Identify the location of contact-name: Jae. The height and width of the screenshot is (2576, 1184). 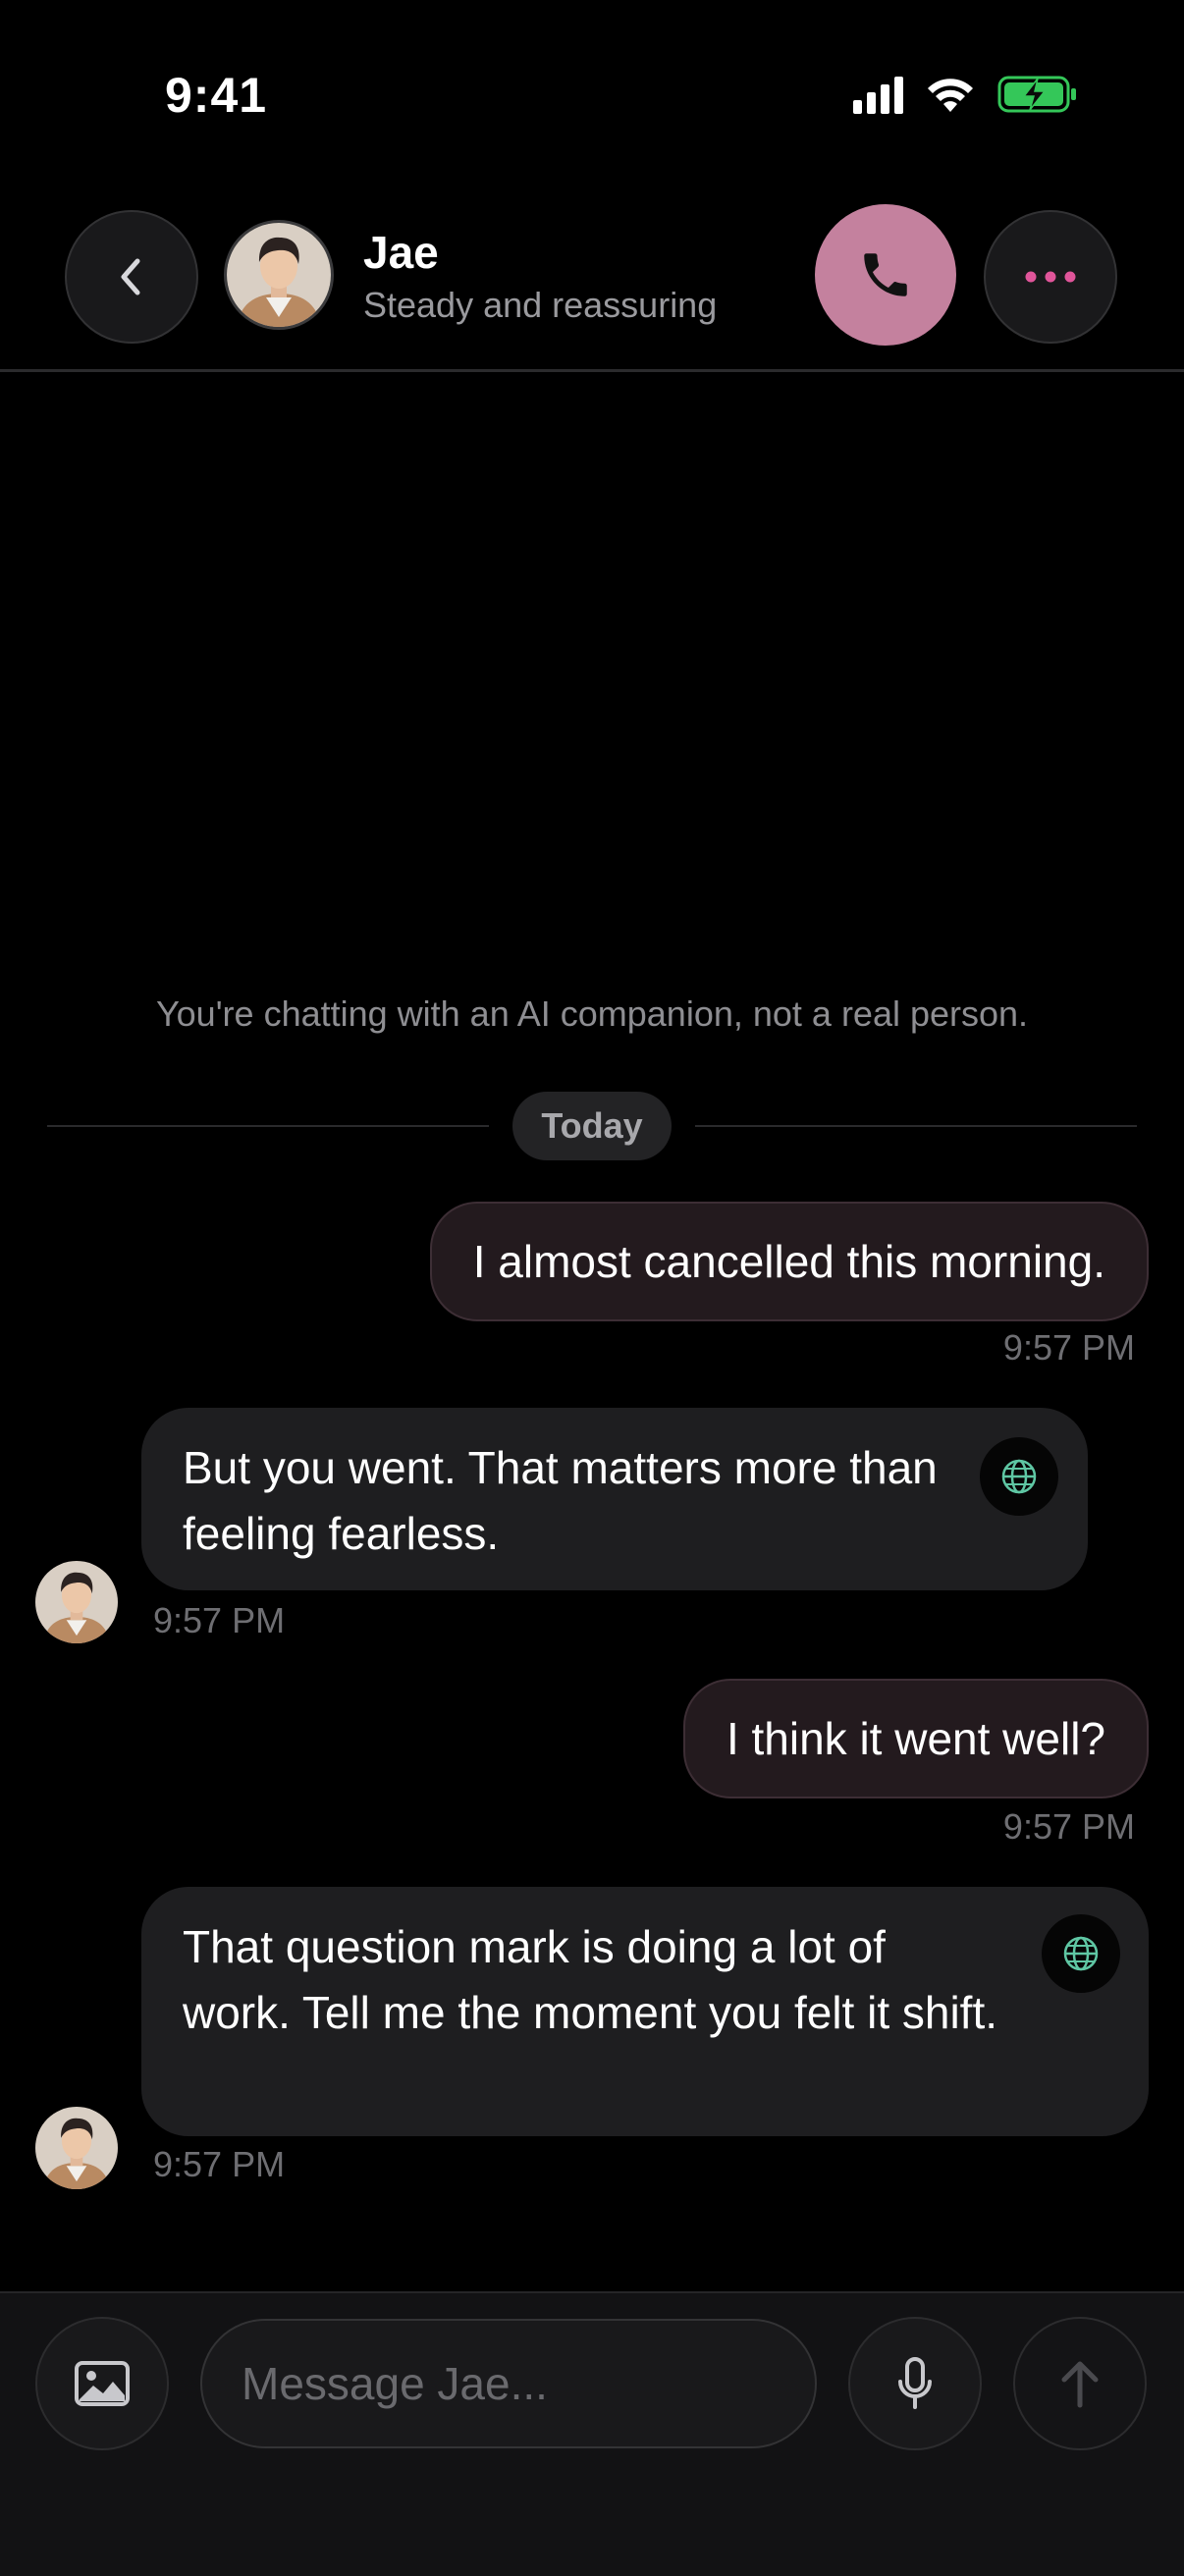
(401, 252).